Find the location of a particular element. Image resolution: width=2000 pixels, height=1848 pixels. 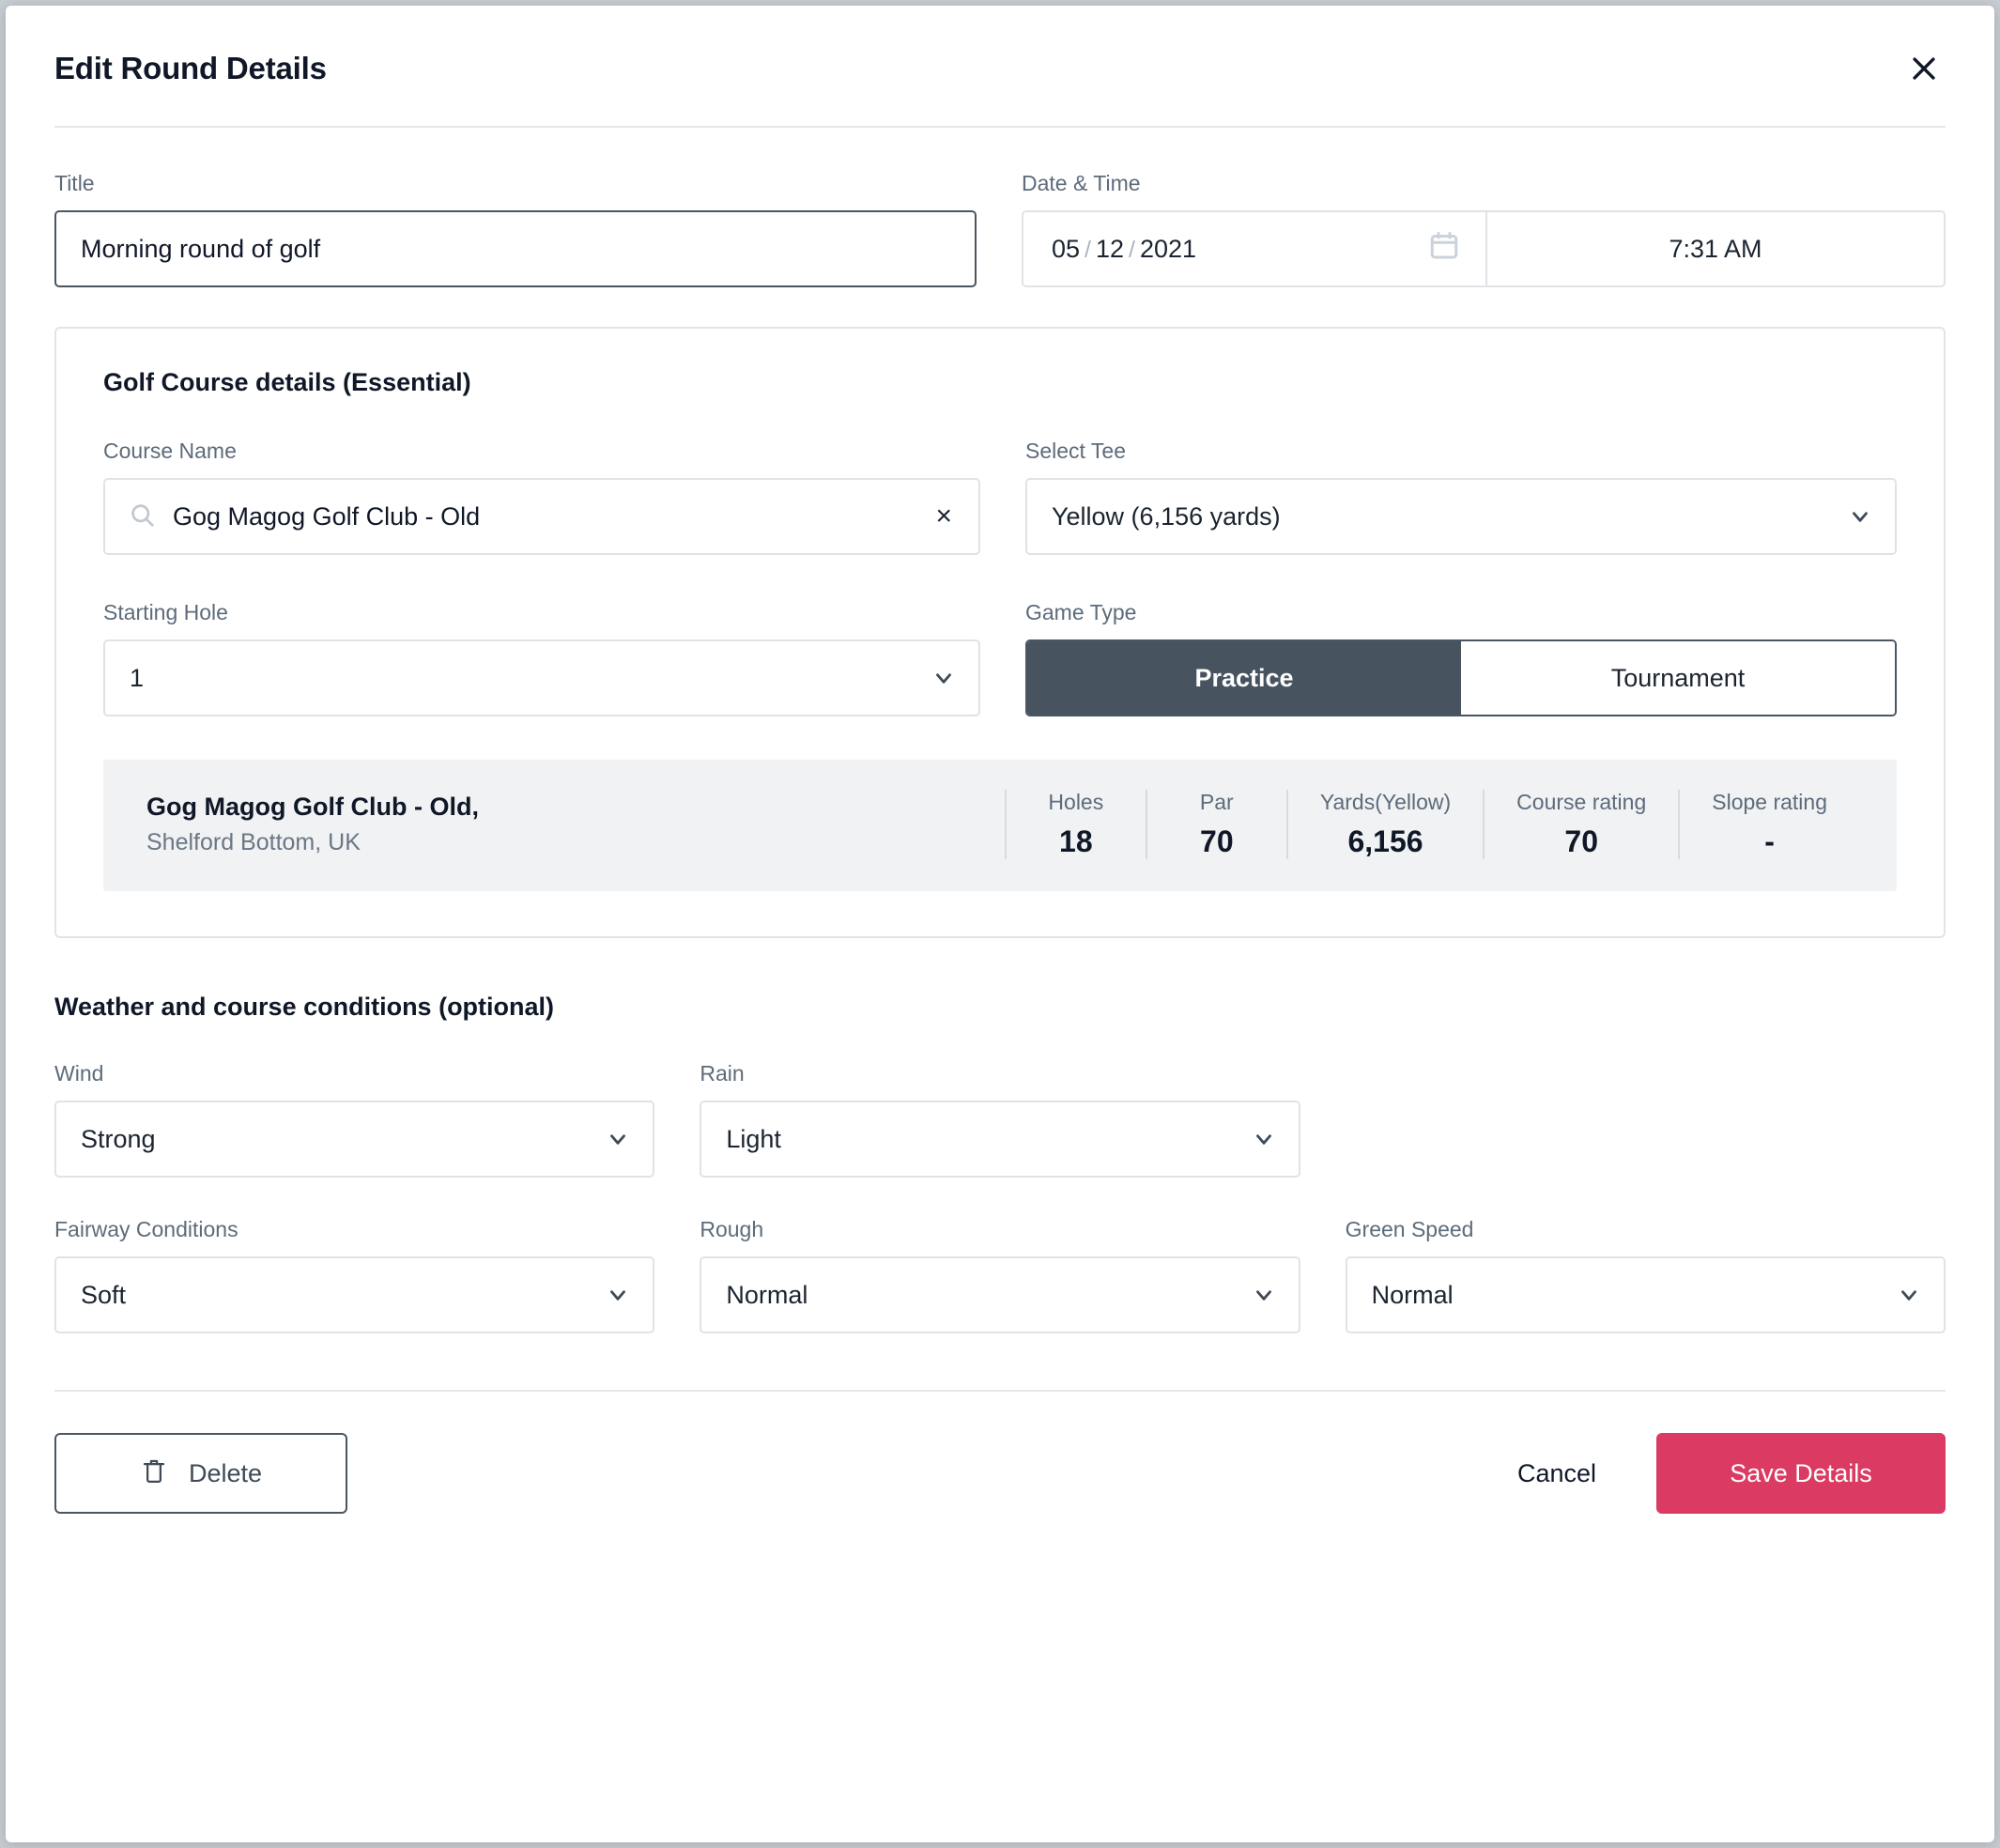

cancel-button: Cancel is located at coordinates (1557, 1473).